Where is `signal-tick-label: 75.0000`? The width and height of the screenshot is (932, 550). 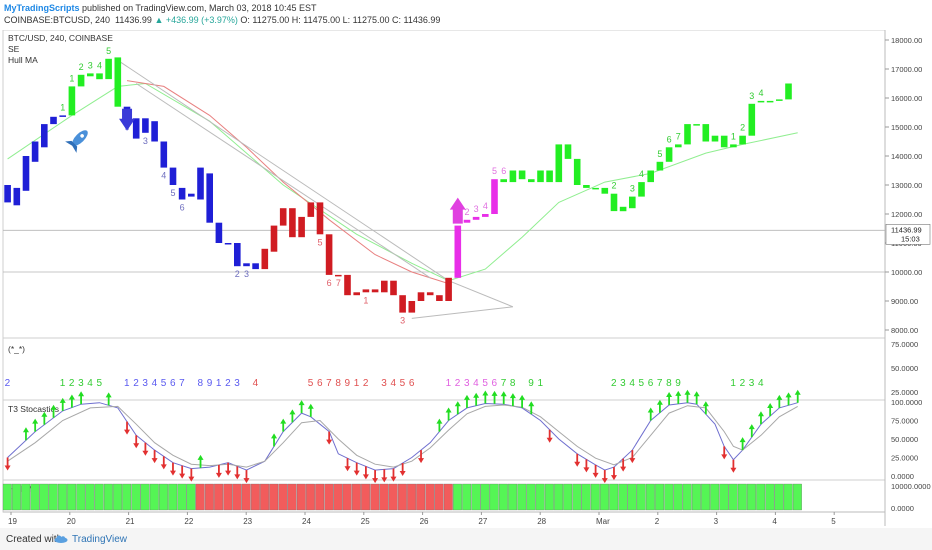 signal-tick-label: 75.0000 is located at coordinates (904, 344).